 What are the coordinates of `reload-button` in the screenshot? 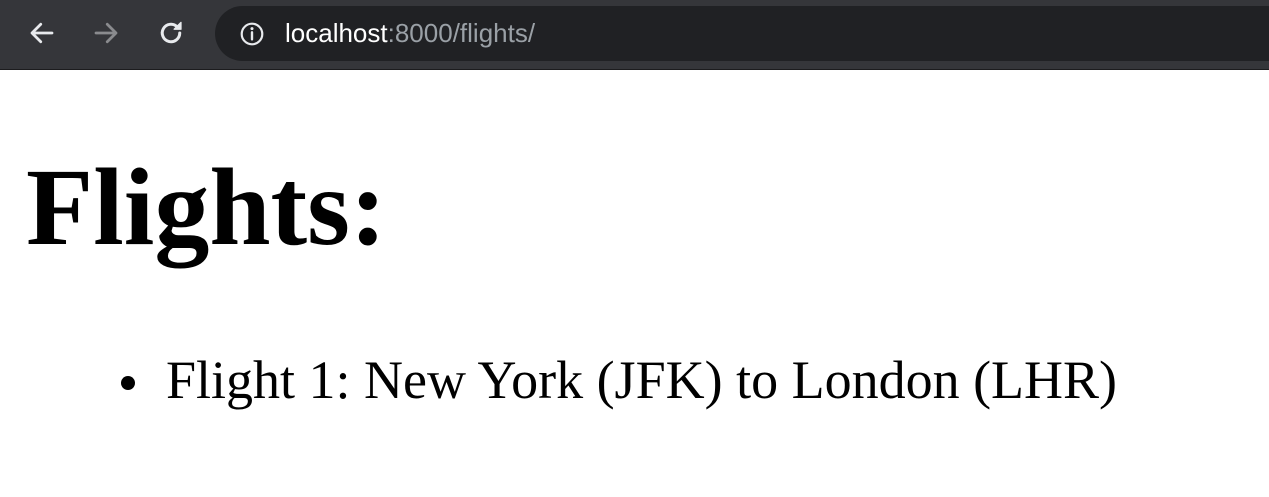 It's located at (171, 33).